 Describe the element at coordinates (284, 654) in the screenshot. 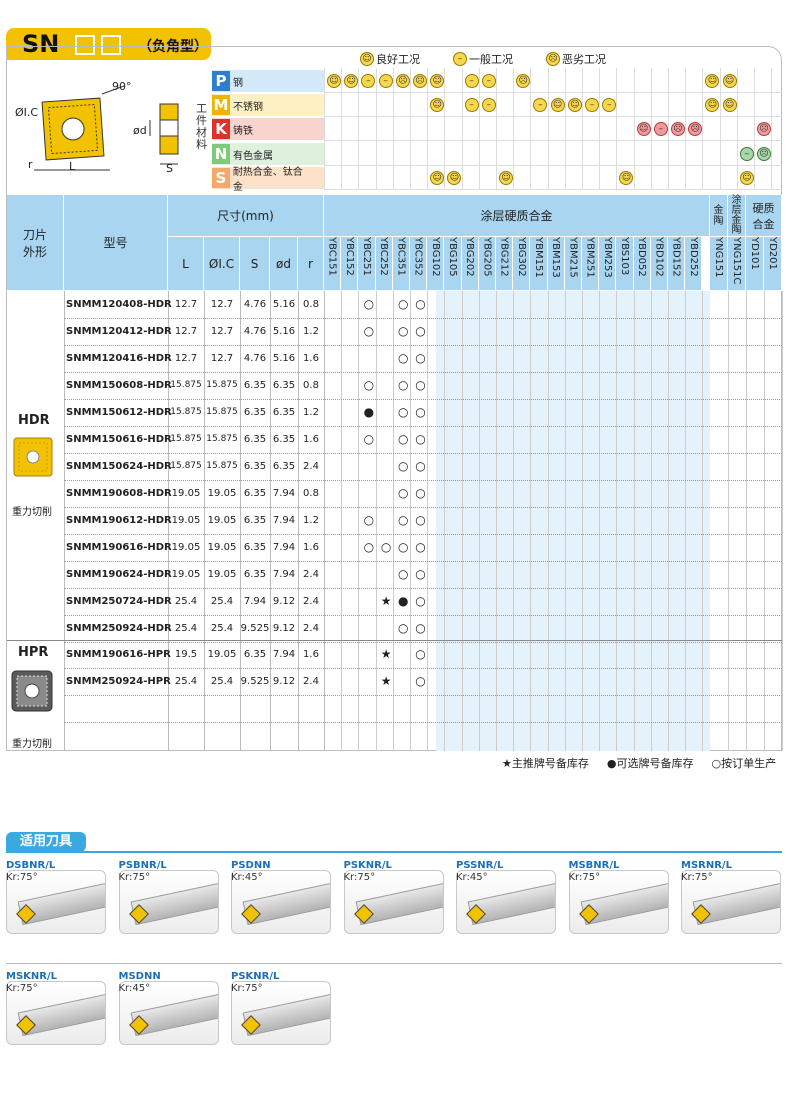

I see `dim-cell-d: 7.94` at that location.